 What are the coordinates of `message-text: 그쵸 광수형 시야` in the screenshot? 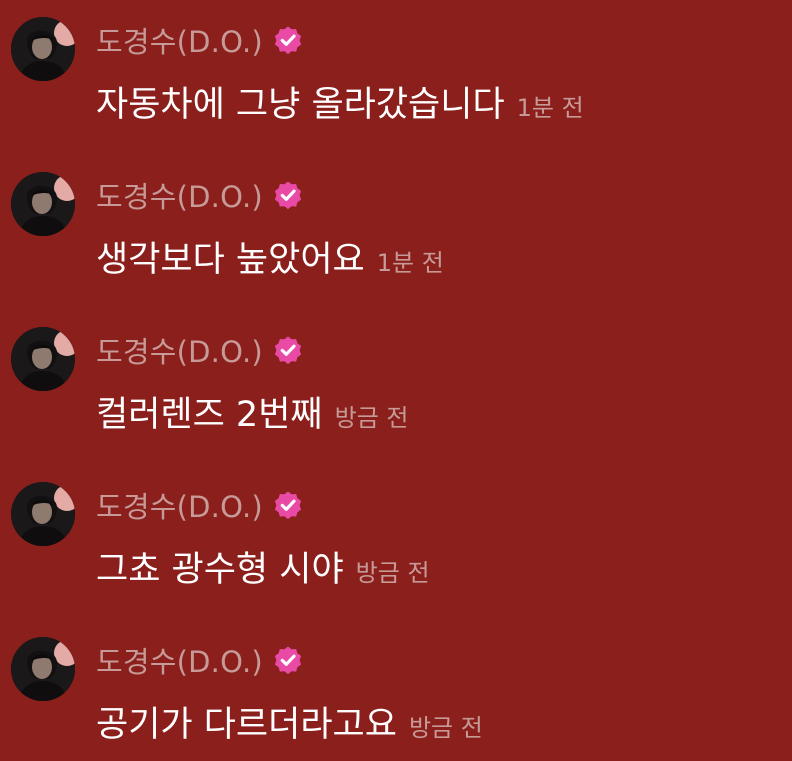 It's located at (220, 570).